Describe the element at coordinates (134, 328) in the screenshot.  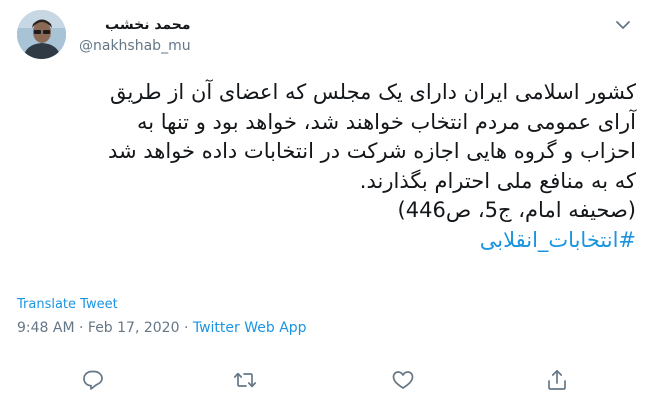
I see `tweet-date: Feb 17, 2020` at that location.